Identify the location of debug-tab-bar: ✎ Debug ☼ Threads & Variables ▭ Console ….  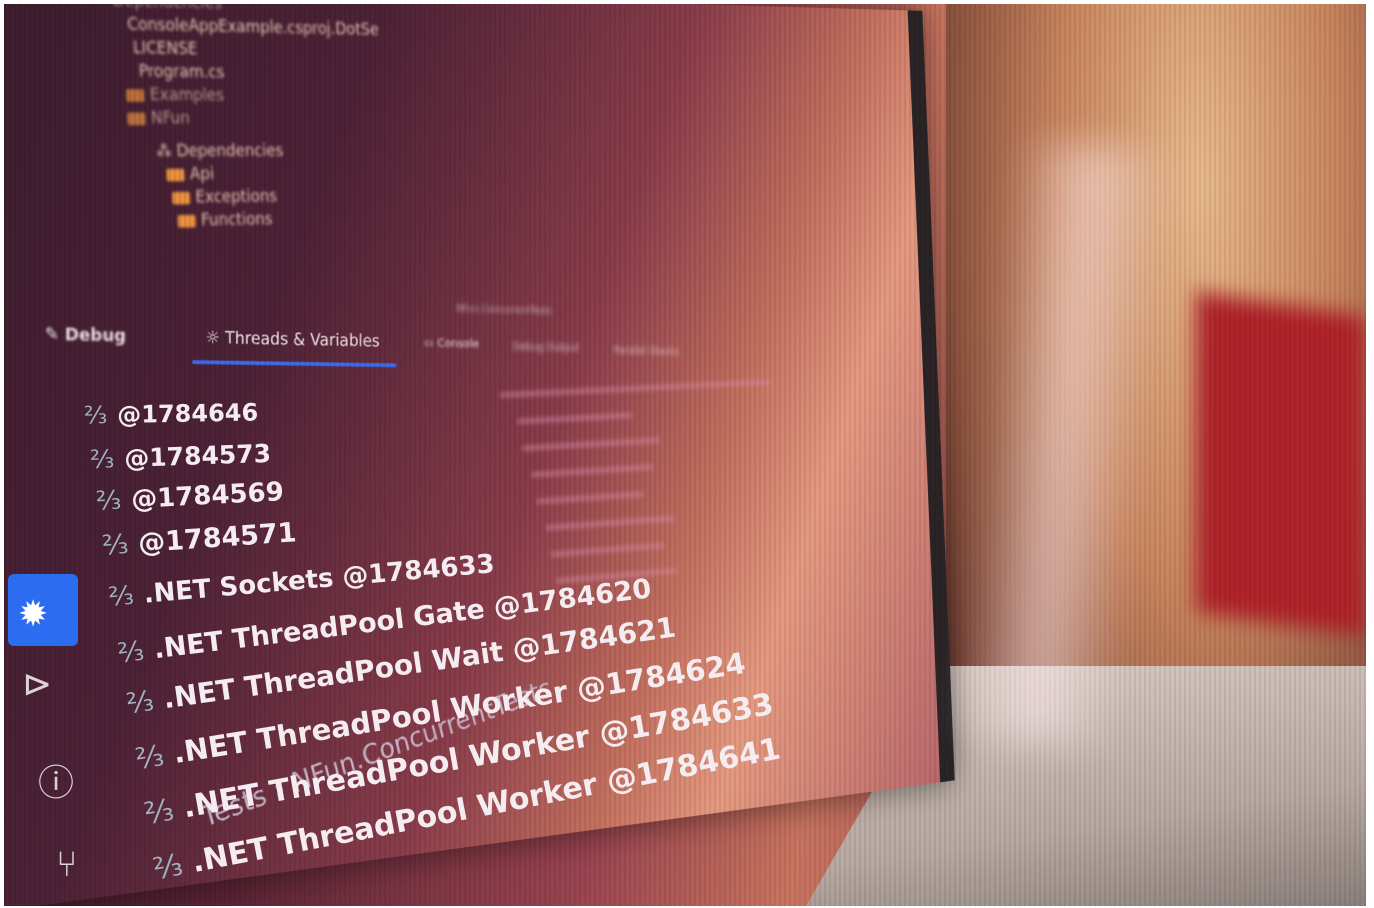
(405, 335).